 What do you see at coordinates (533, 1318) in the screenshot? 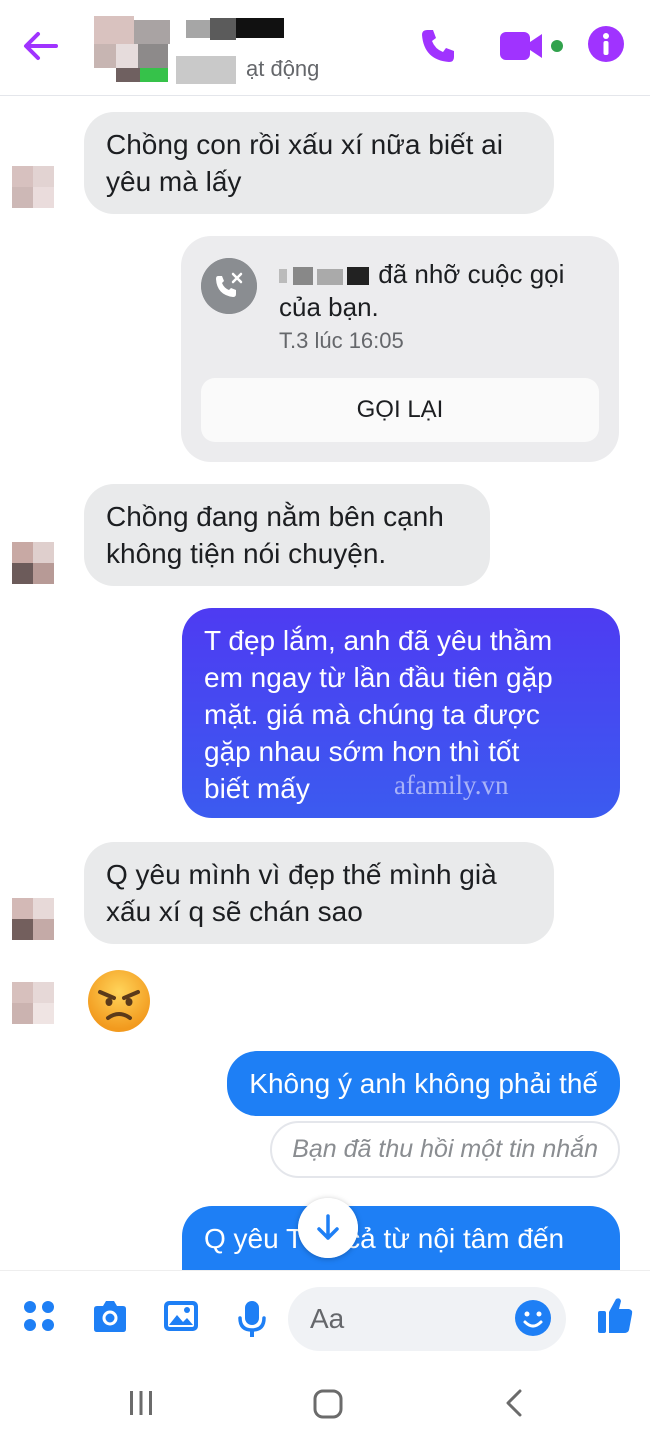
I see `emoji-icon` at bounding box center [533, 1318].